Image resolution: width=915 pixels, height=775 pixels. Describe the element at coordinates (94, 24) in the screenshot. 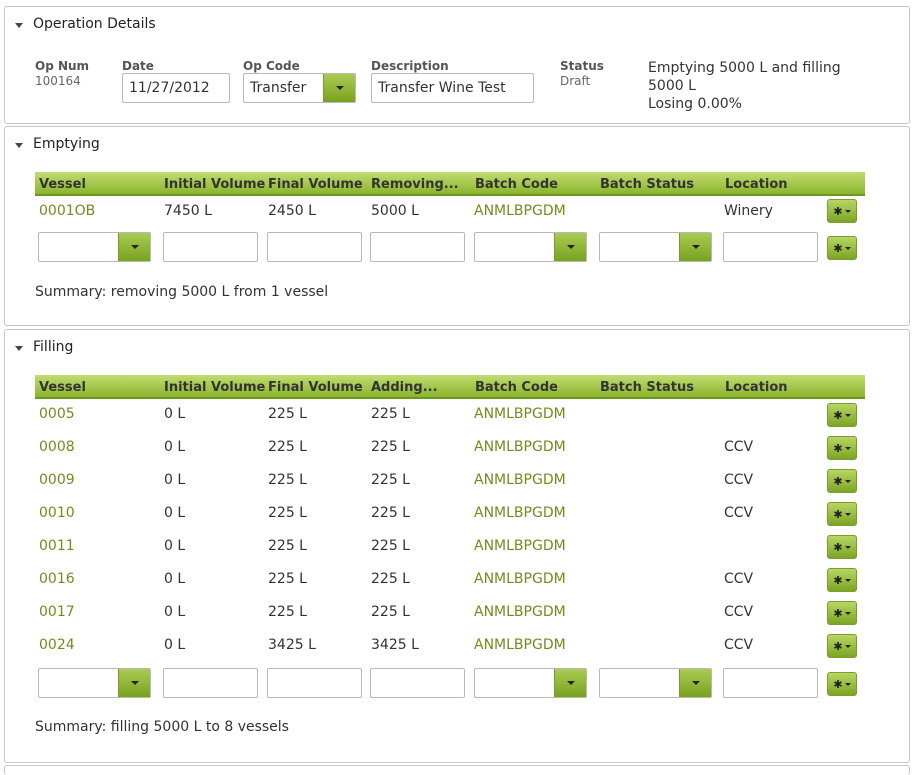

I see `panel-title: Operation Details` at that location.